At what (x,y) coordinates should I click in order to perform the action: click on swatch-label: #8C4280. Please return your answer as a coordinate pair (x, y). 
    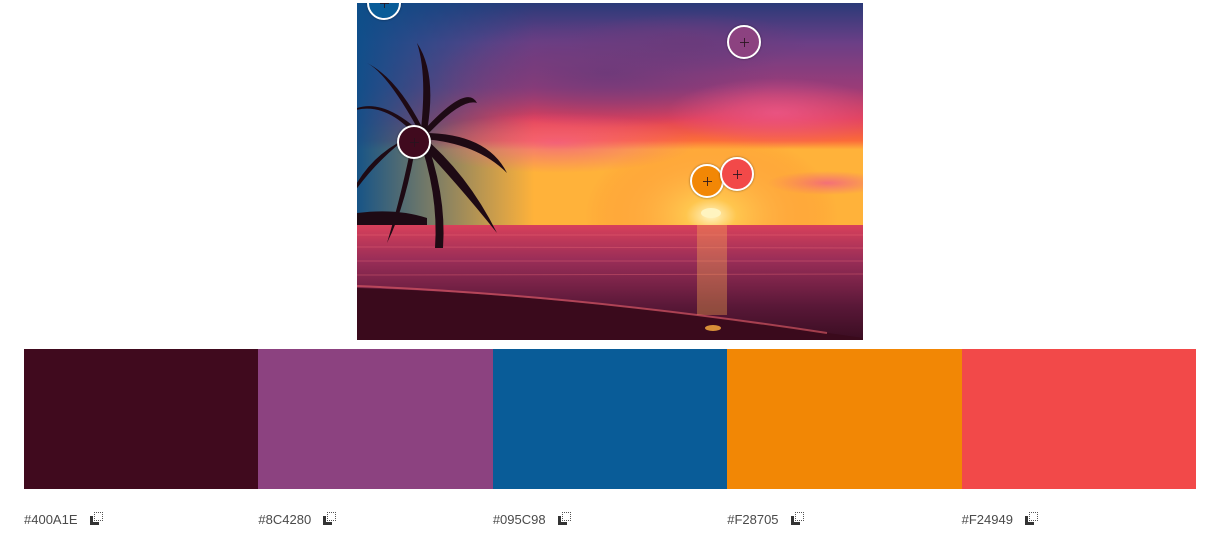
    Looking at the image, I should click on (375, 519).